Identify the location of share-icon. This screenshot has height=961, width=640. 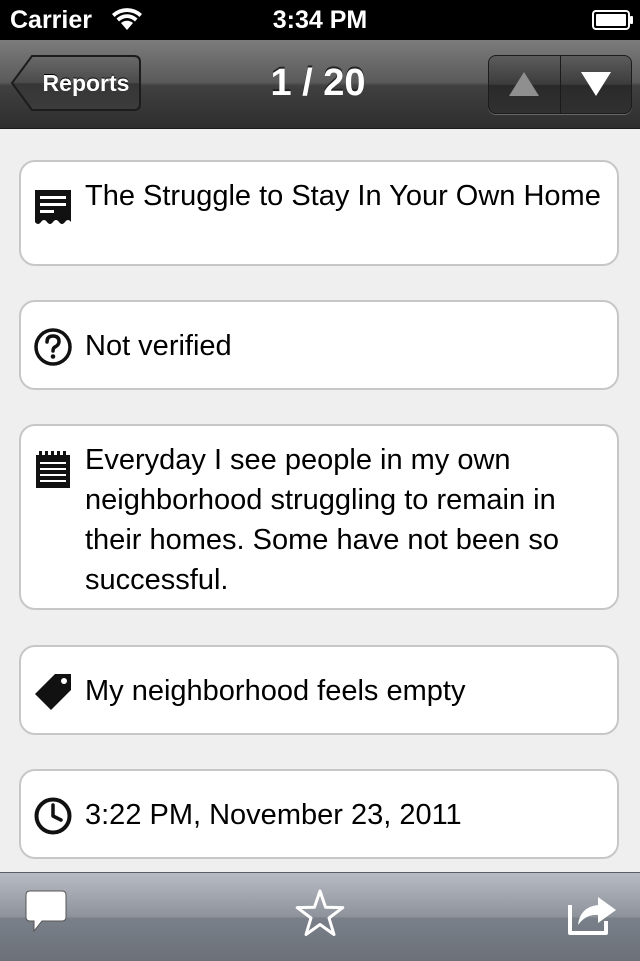
(594, 915).